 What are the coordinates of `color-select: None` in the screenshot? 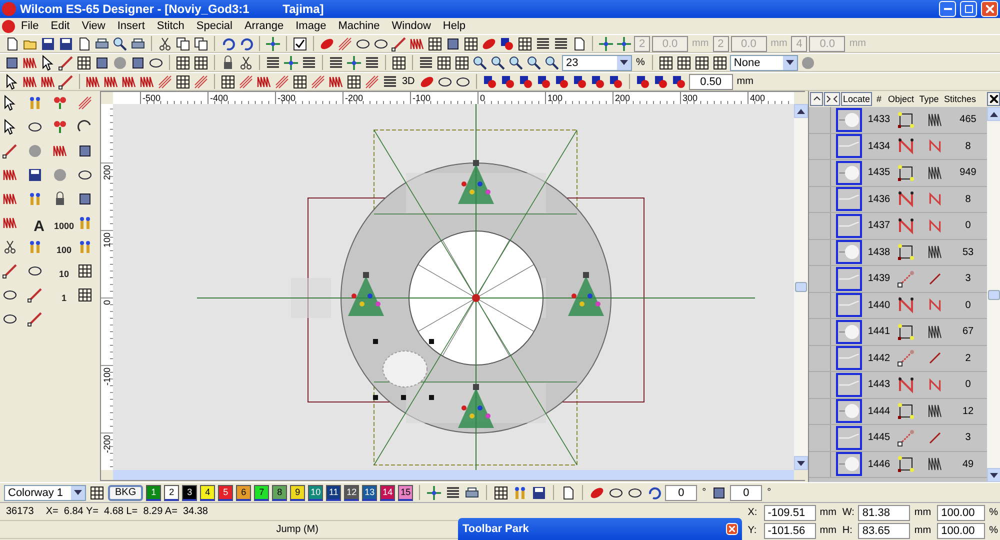 It's located at (764, 62).